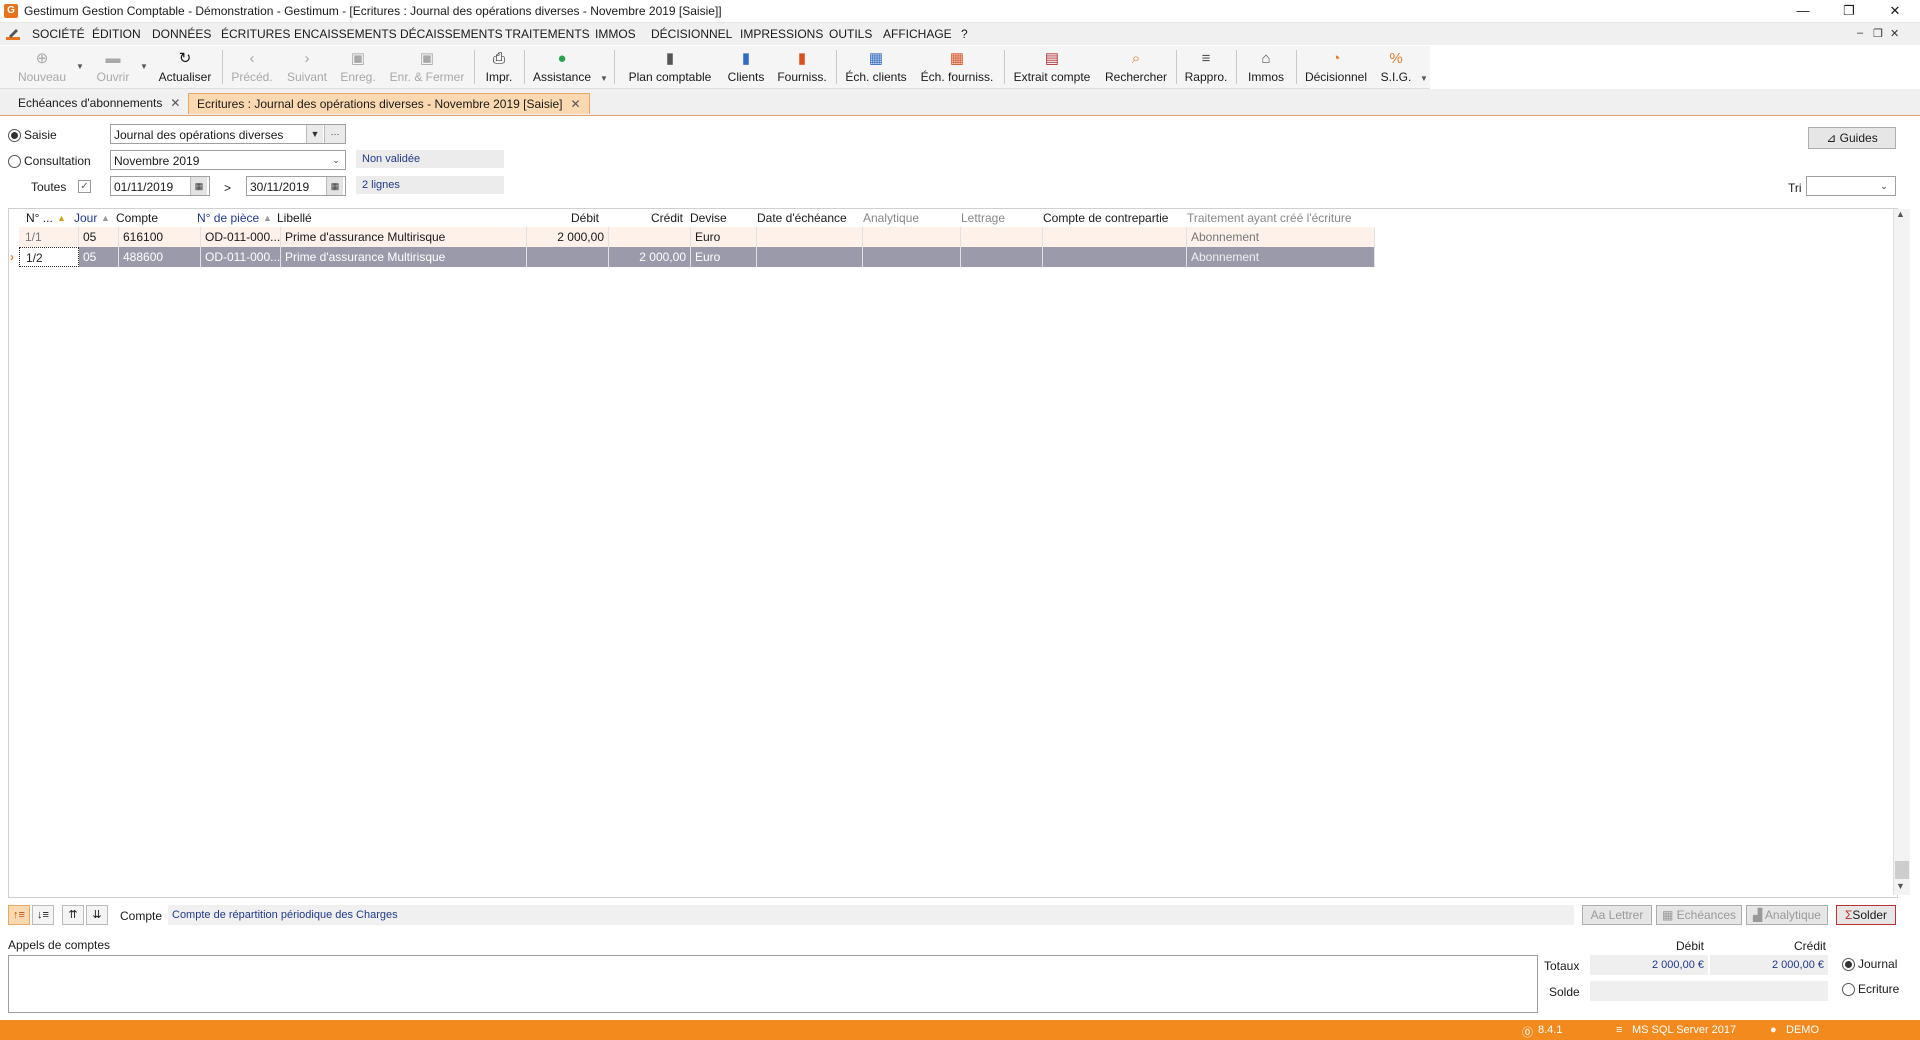 This screenshot has width=1920, height=1040. Describe the element at coordinates (615, 34) in the screenshot. I see `menu-immos: IMMOS` at that location.